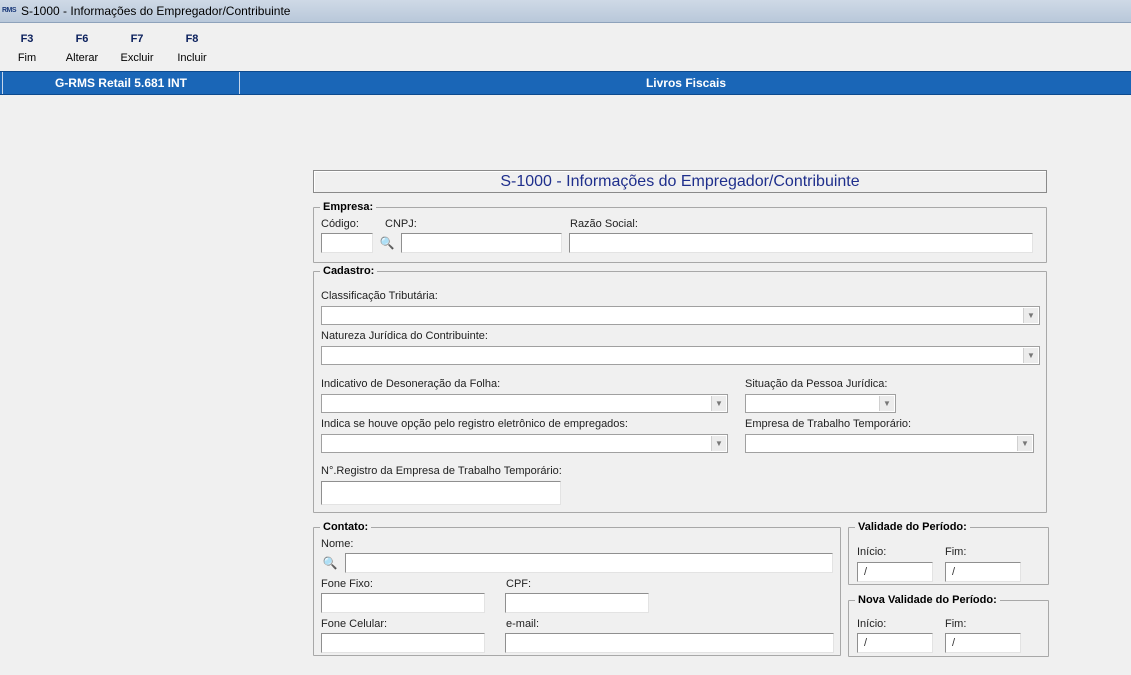 The height and width of the screenshot is (675, 1131). I want to click on classificacao-tributaria-label: Classificação Tributária:, so click(379, 296).